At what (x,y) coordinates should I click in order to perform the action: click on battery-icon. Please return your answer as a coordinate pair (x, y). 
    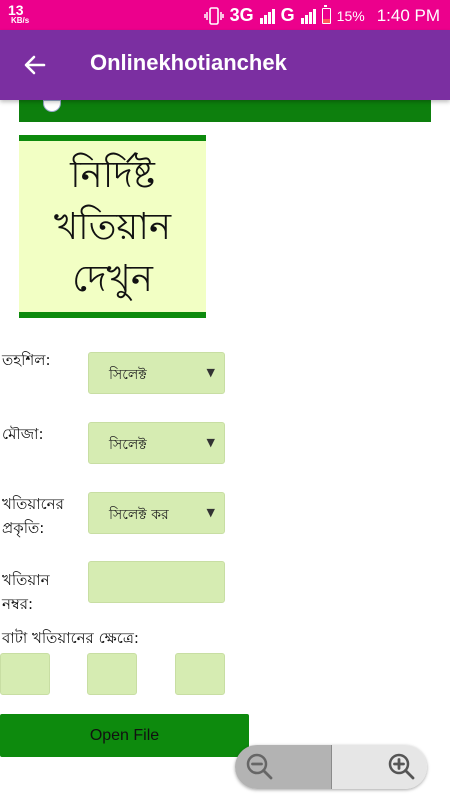
    Looking at the image, I should click on (326, 14).